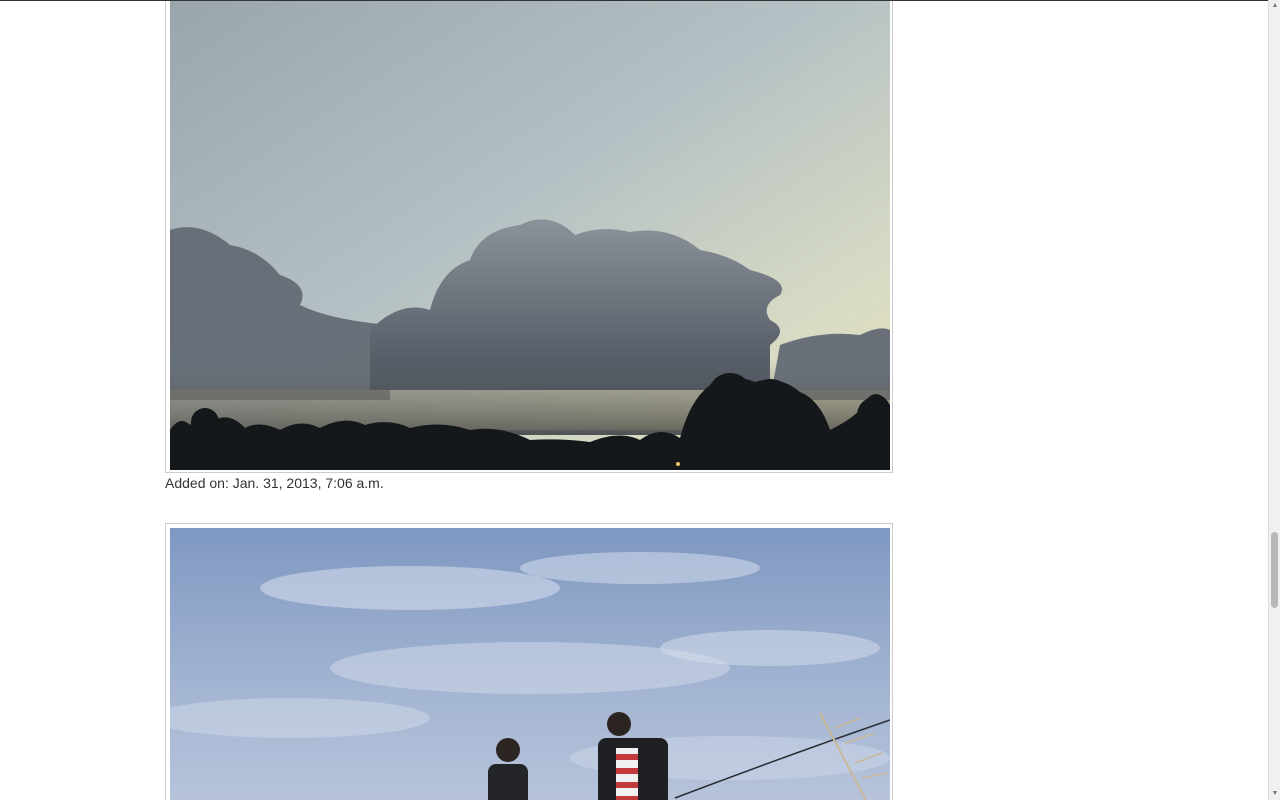 Image resolution: width=1280 pixels, height=800 pixels. Describe the element at coordinates (1275, 6) in the screenshot. I see `scroll-up-arrow-icon: ▲` at that location.